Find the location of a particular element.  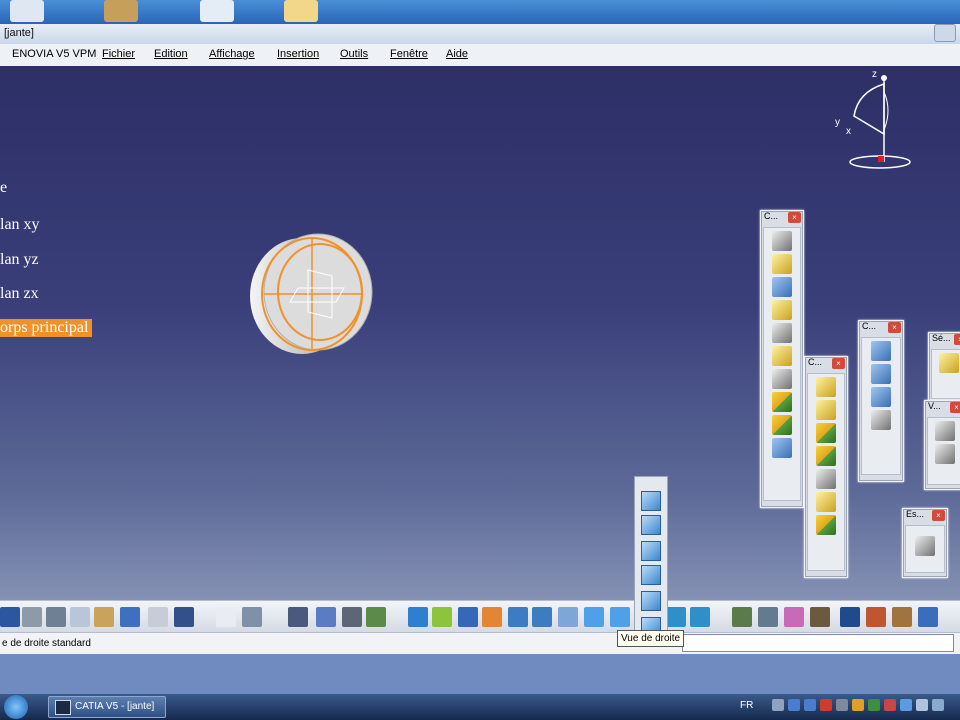

shell-icon is located at coordinates (826, 456).